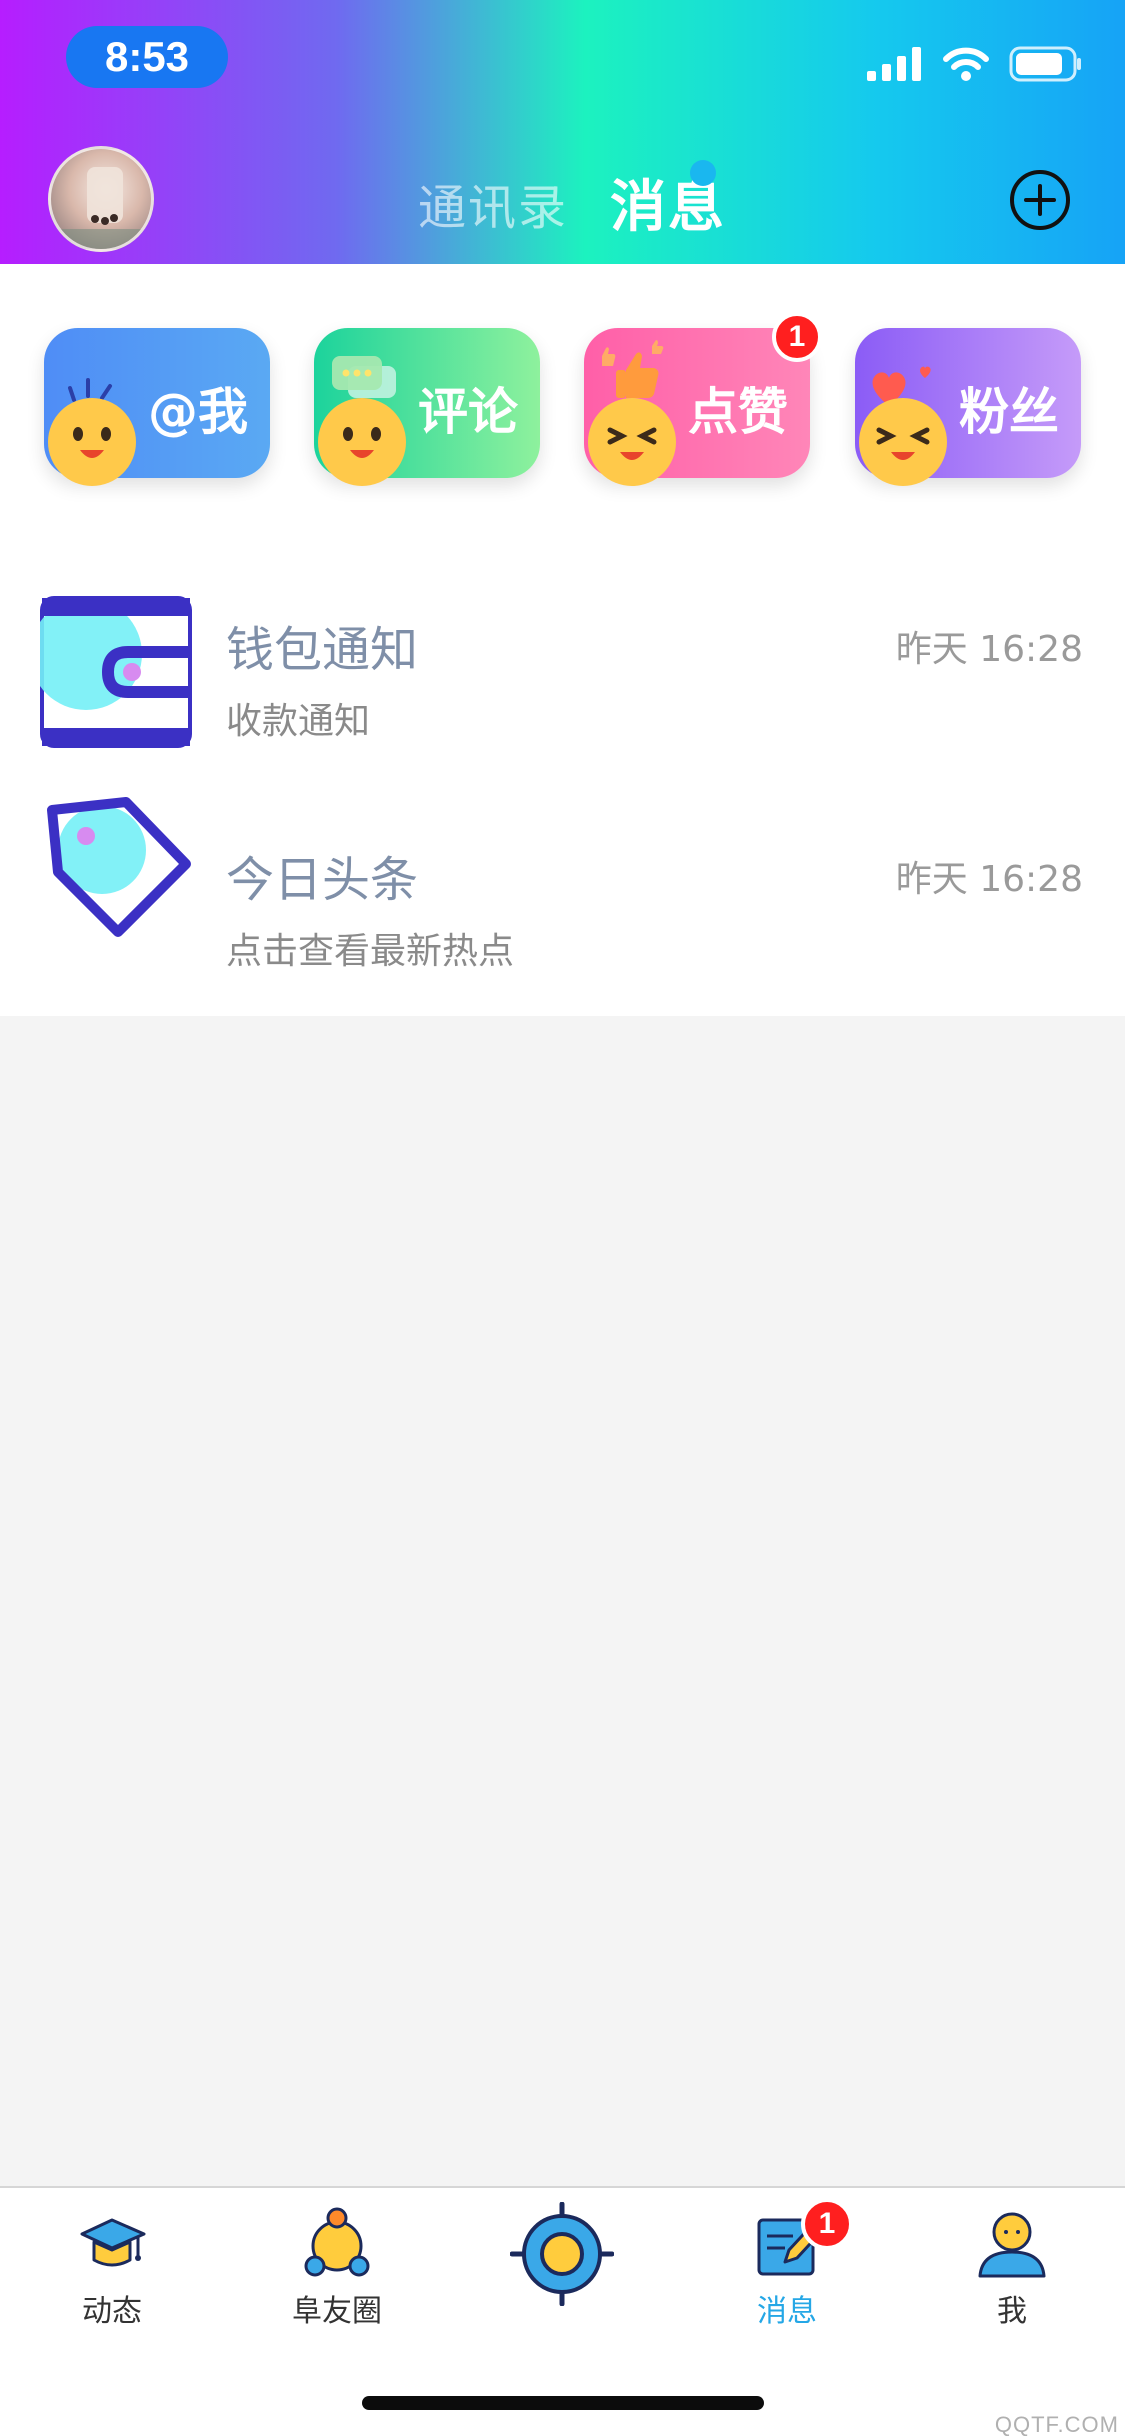  Describe the element at coordinates (1056, 2424) in the screenshot. I see `watermark: QQTF.COM` at that location.